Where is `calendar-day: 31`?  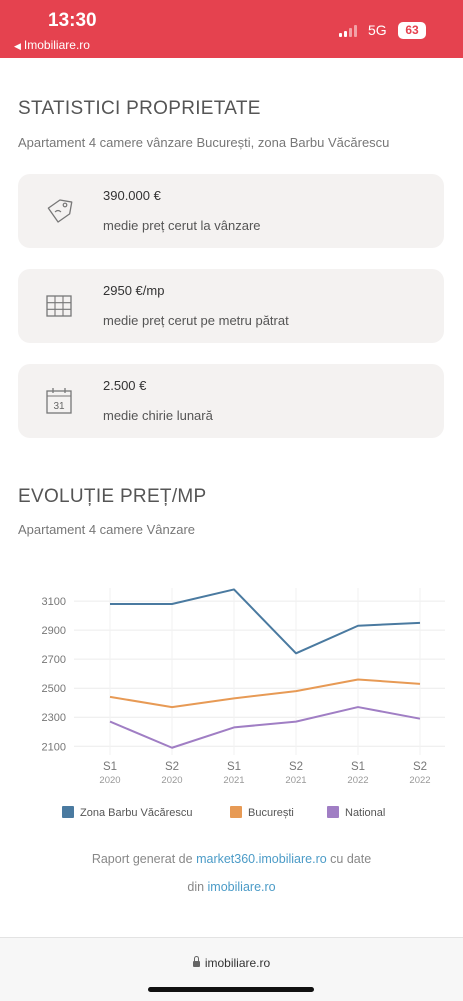 calendar-day: 31 is located at coordinates (59, 406).